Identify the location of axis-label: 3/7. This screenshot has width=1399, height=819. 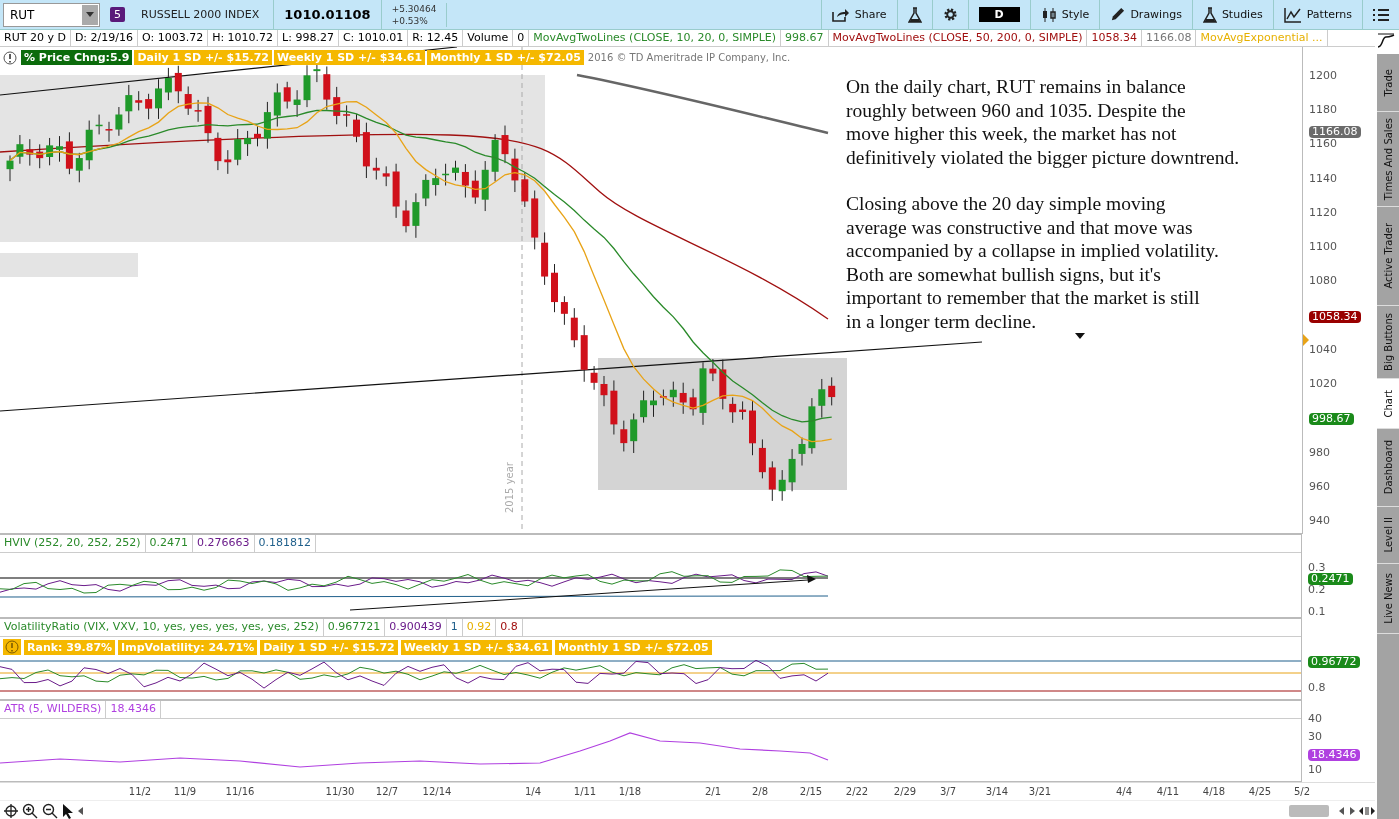
(948, 791).